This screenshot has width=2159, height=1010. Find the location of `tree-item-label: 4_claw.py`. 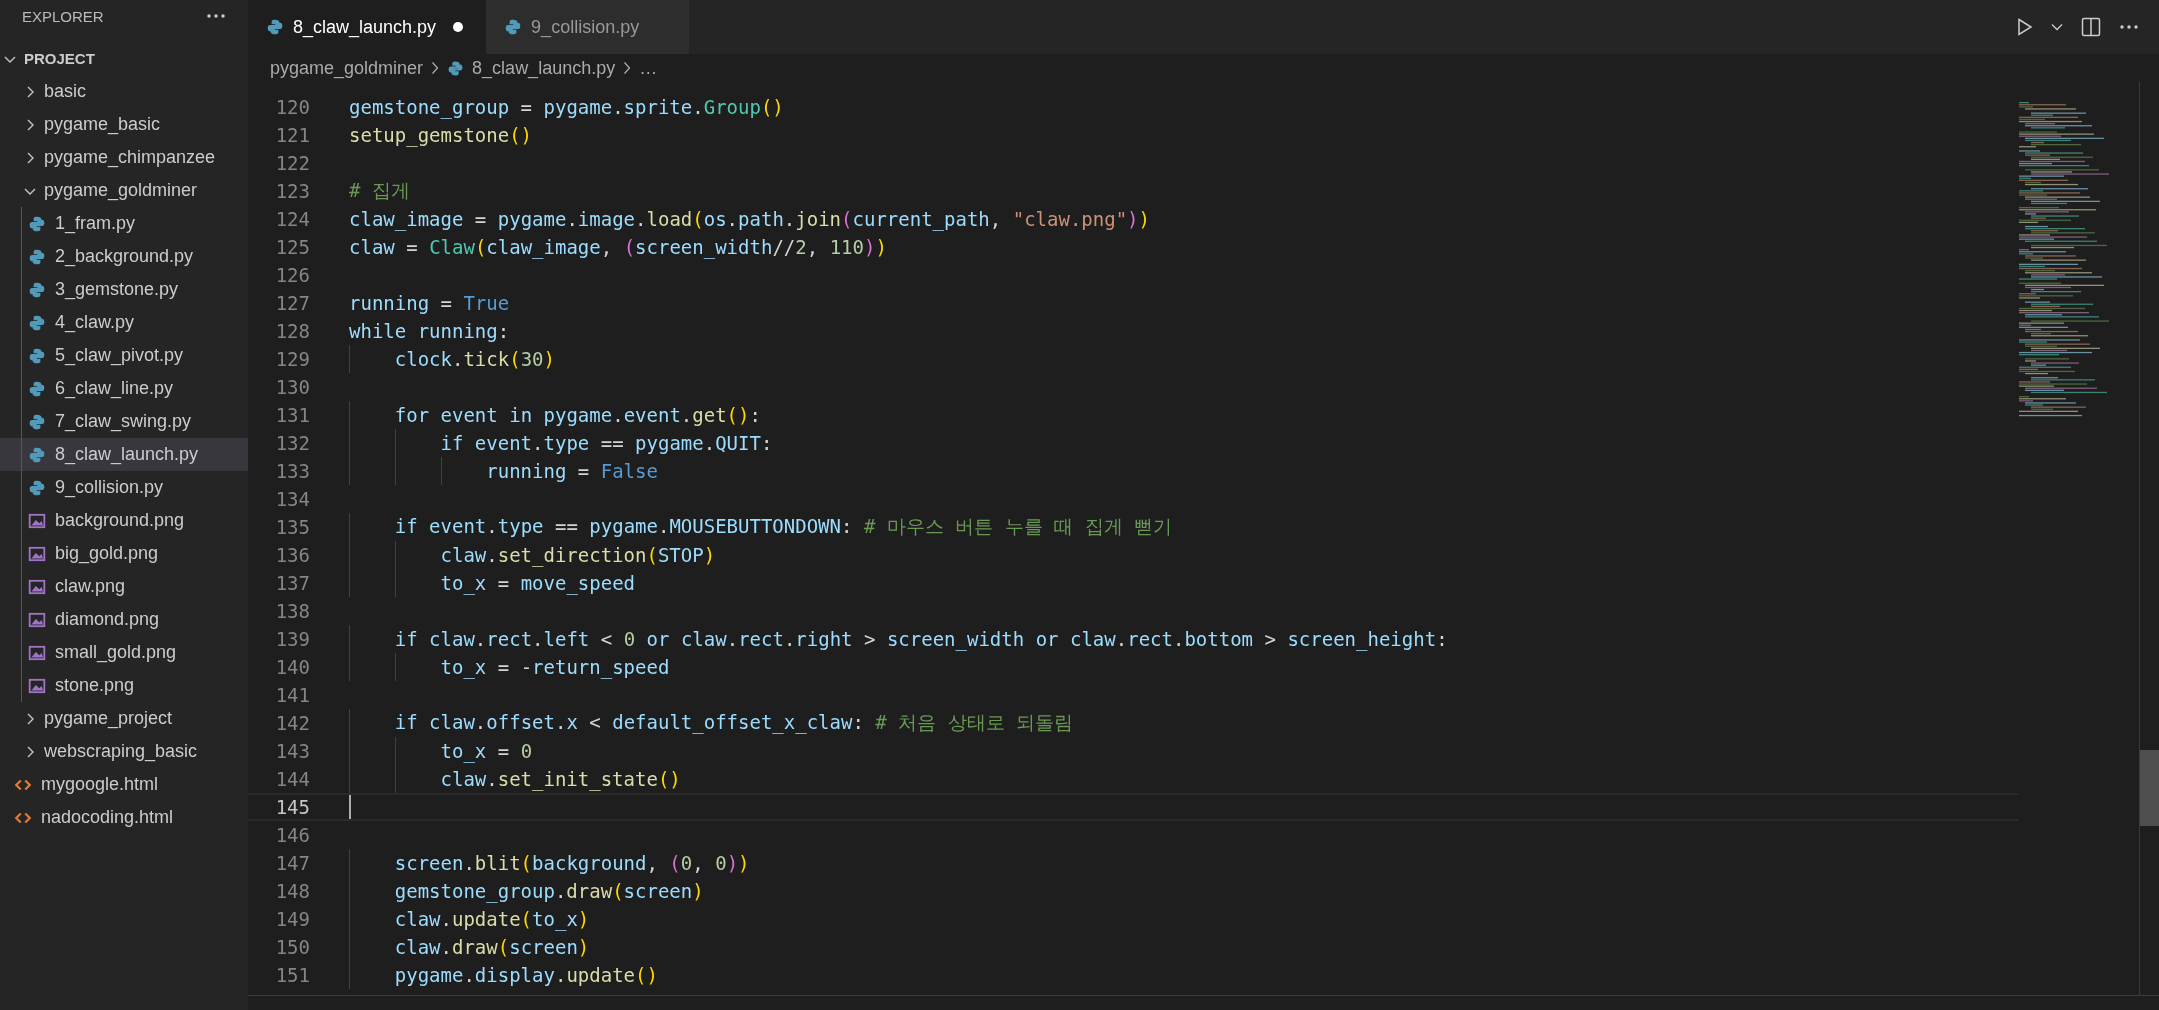

tree-item-label: 4_claw.py is located at coordinates (95, 322).